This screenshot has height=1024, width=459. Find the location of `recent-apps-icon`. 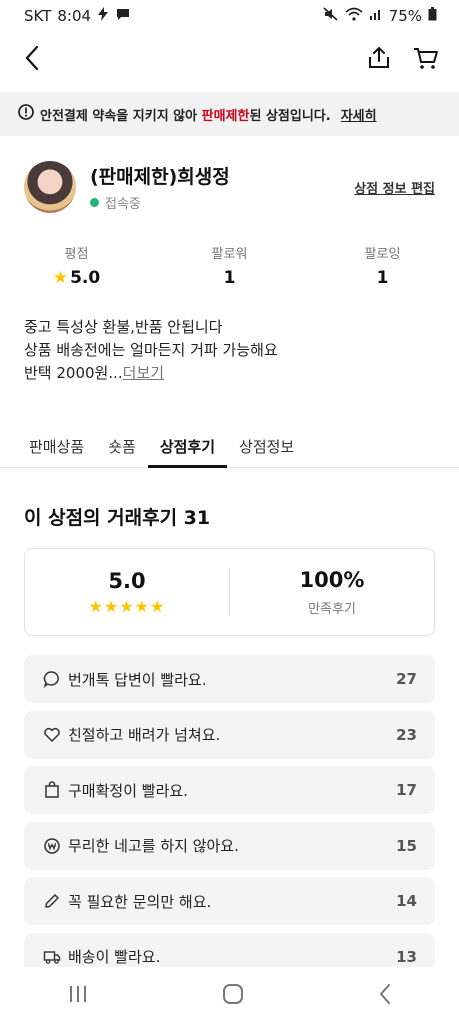

recent-apps-icon is located at coordinates (77, 994).